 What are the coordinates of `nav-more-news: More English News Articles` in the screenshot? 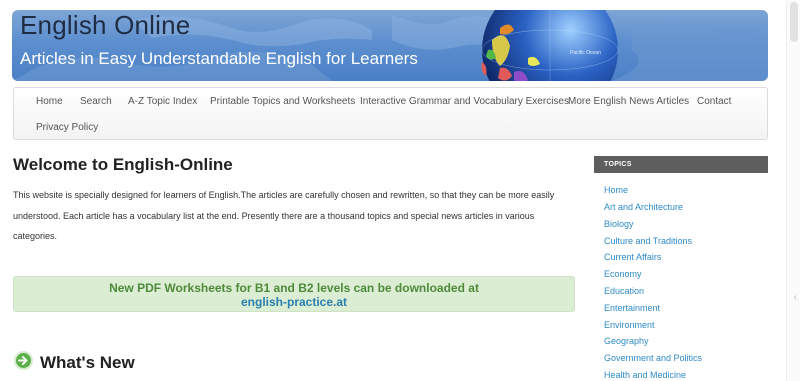 It's located at (628, 101).